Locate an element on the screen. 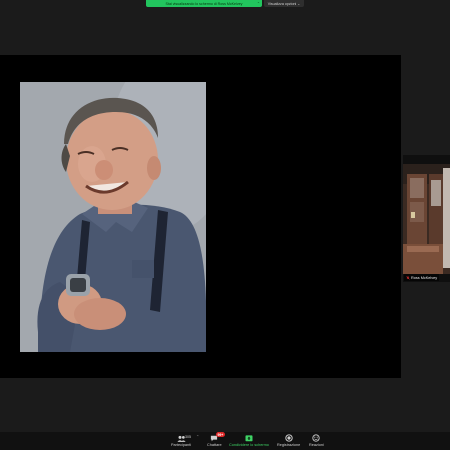 The height and width of the screenshot is (450, 450). chat-unread-badge: 99+ is located at coordinates (220, 434).